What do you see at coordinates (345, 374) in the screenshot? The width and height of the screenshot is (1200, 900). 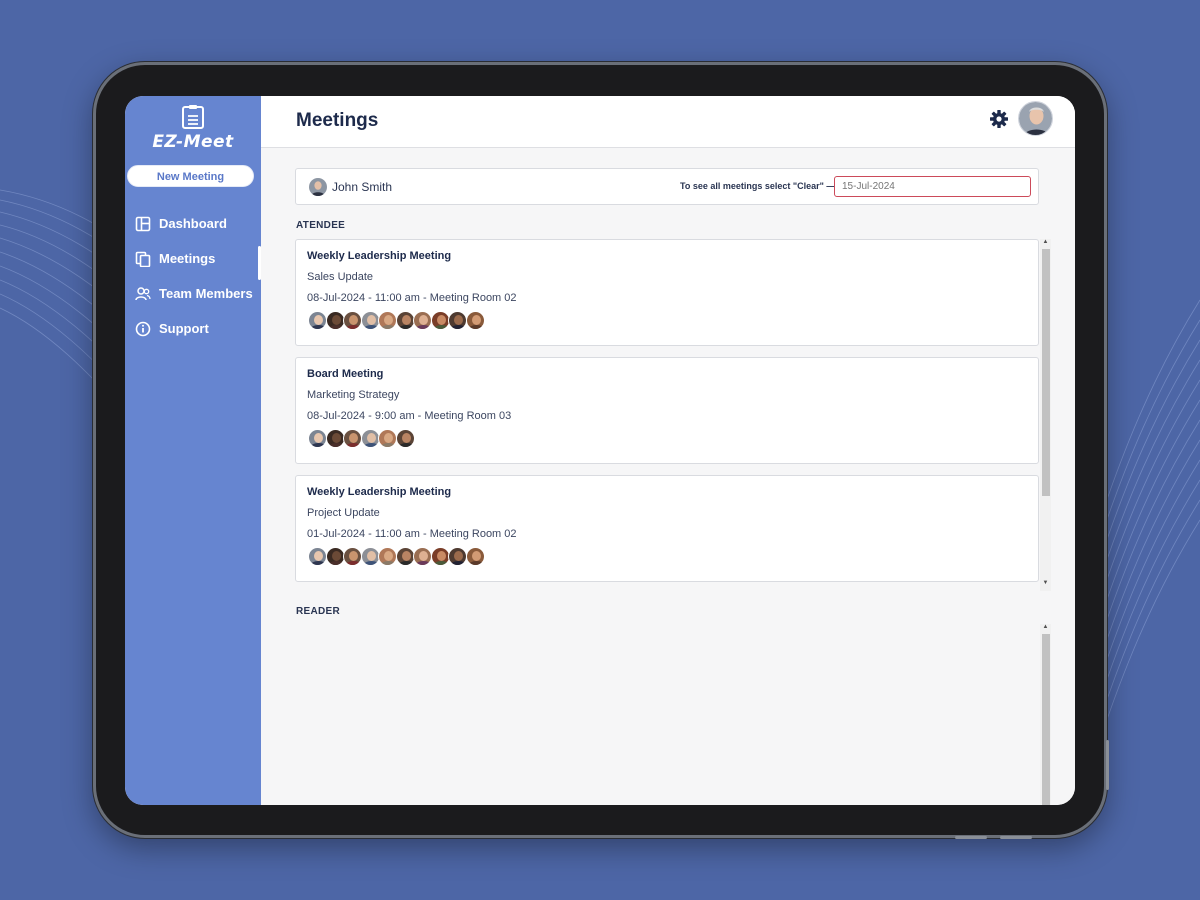 I see `meeting-title: Board Meeting` at bounding box center [345, 374].